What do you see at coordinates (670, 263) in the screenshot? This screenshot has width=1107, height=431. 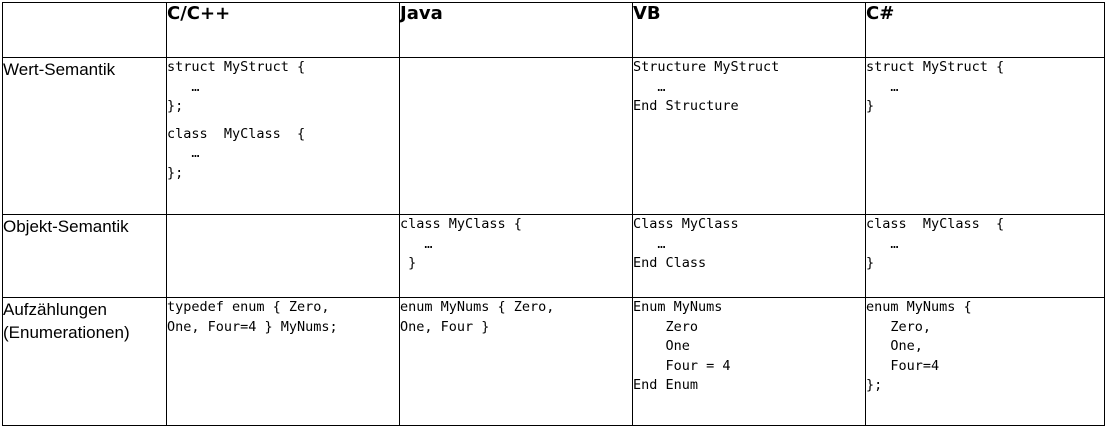 I see `code-line: End Class` at bounding box center [670, 263].